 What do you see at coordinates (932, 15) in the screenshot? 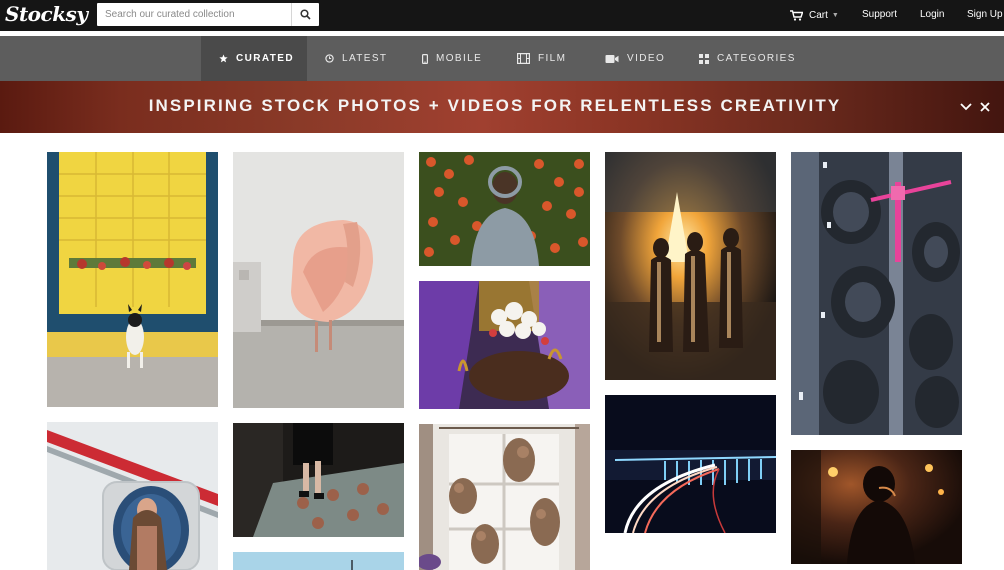
I see `login-link: Login` at bounding box center [932, 15].